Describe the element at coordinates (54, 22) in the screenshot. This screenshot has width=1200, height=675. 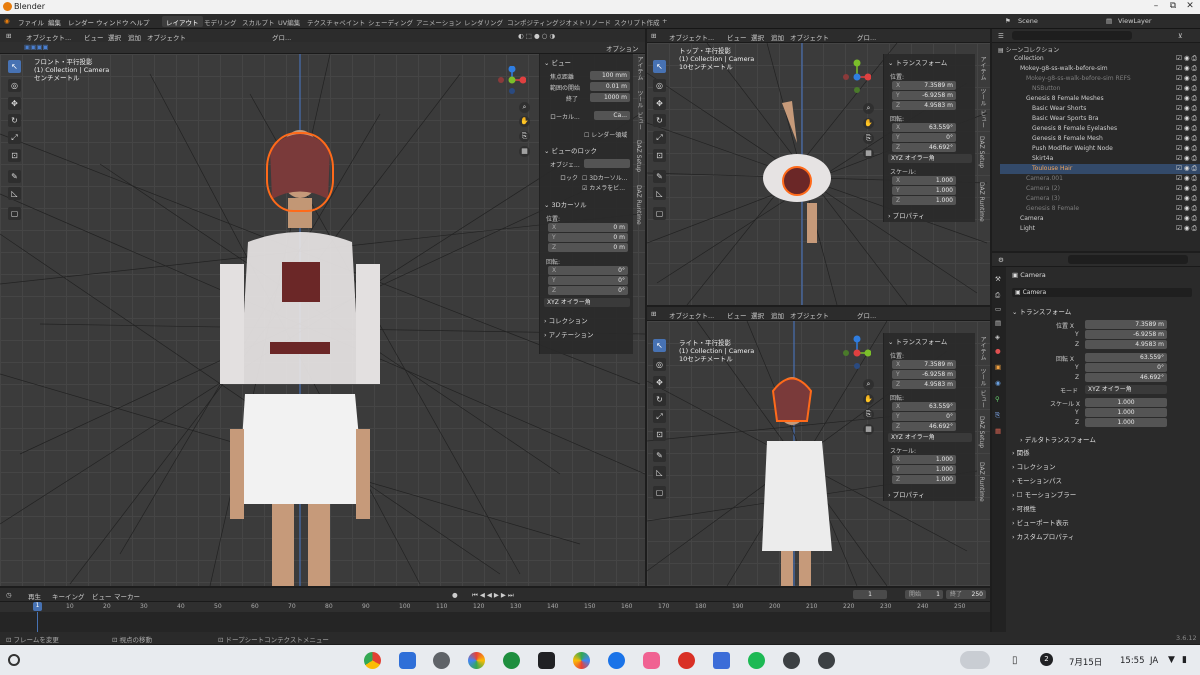
I see `menu-edit: 編集` at that location.